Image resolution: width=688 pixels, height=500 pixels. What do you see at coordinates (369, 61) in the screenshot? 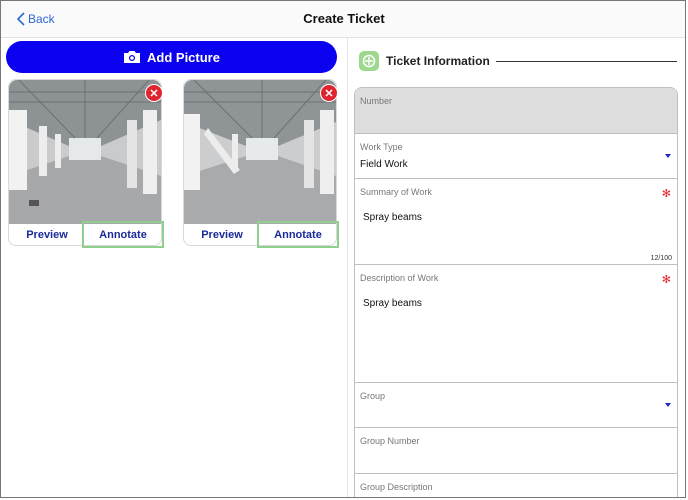
I see `ticket-icon` at bounding box center [369, 61].